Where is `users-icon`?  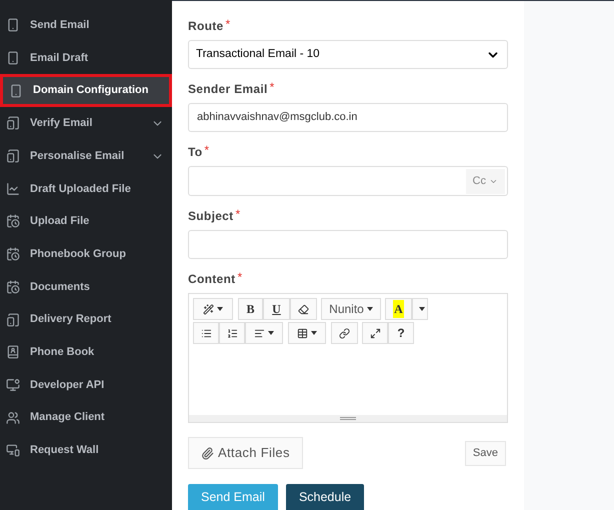 users-icon is located at coordinates (13, 417).